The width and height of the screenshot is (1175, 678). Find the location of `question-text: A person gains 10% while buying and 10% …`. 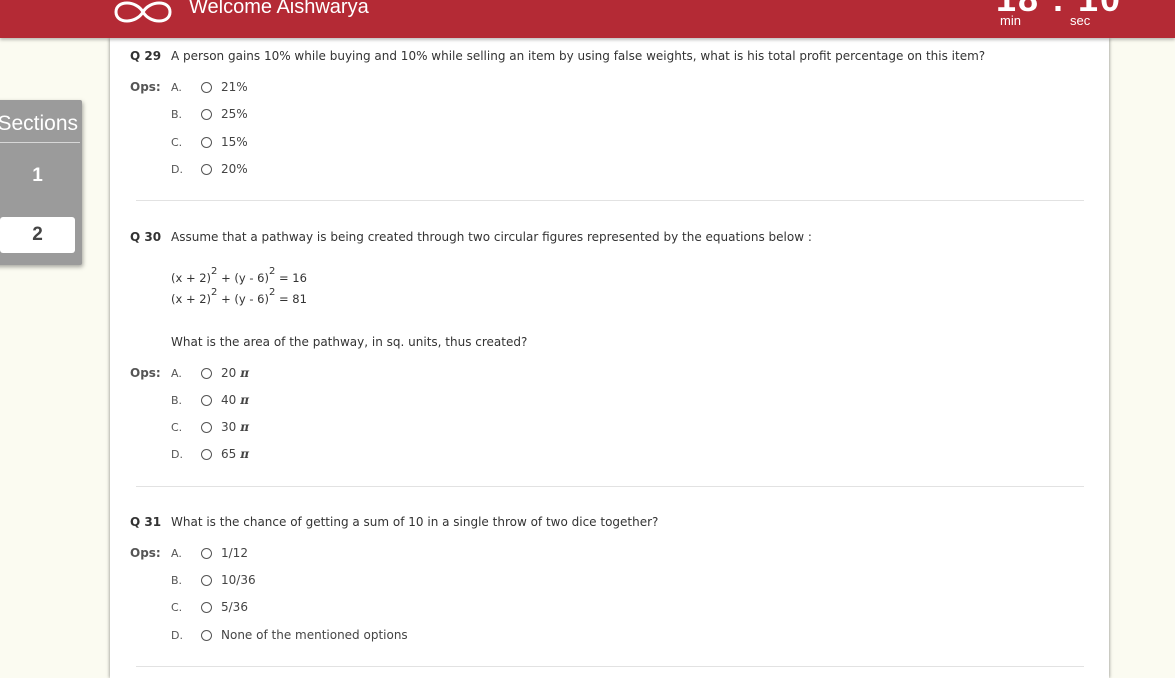

question-text: A person gains 10% while buying and 10% … is located at coordinates (578, 56).